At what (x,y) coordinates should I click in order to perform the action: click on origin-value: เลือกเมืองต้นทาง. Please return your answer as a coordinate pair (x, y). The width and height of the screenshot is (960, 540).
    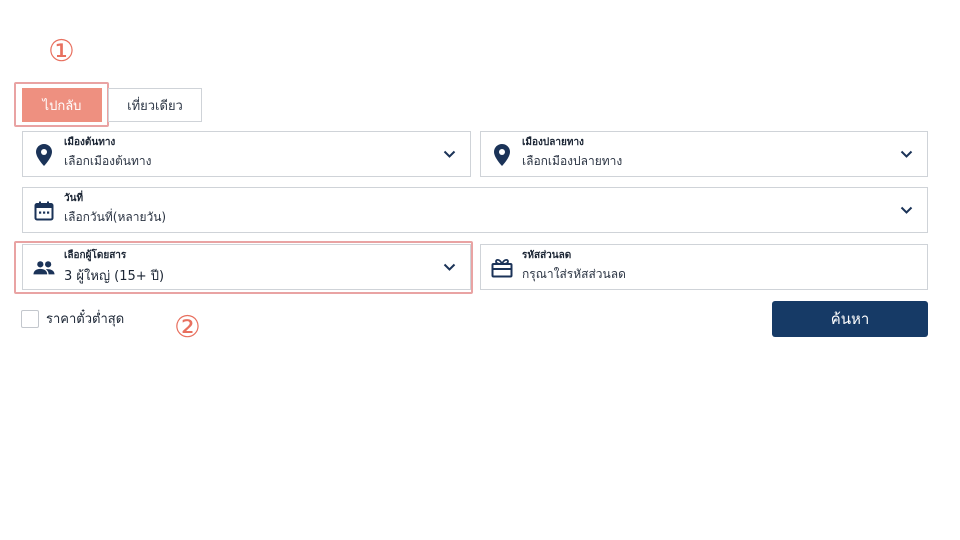
    Looking at the image, I should click on (108, 161).